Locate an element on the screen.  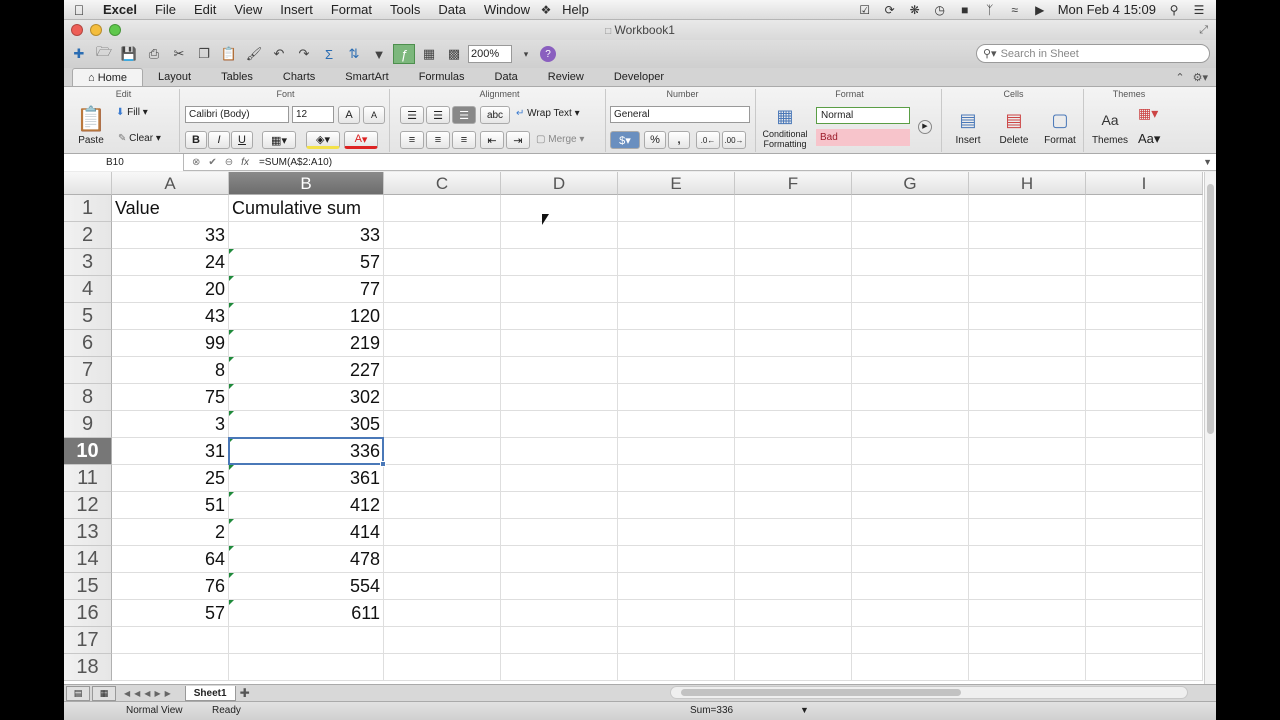
ribbon-settings-icon: ⚙▾ is located at coordinates (1200, 77).